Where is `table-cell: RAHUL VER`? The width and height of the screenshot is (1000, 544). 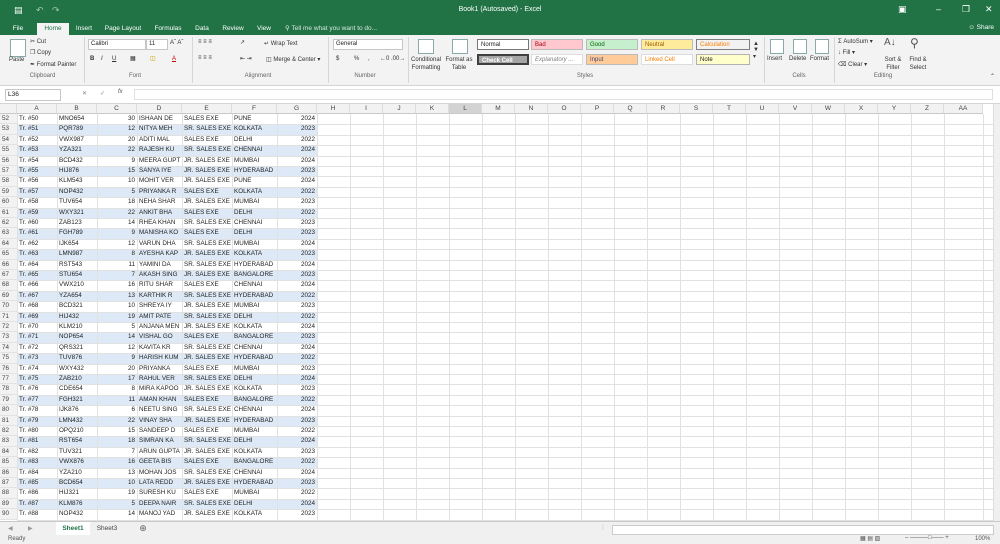
table-cell: RAHUL VER is located at coordinates (161, 379).